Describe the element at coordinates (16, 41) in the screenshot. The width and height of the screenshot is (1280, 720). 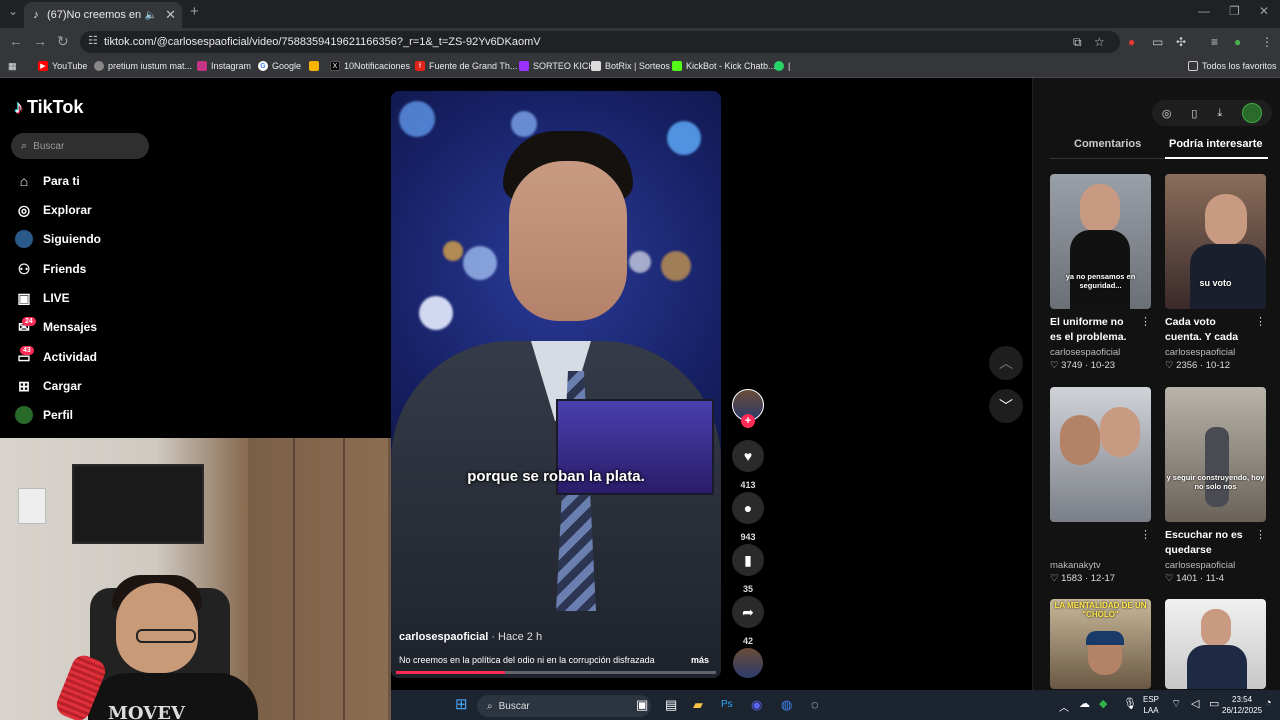
I see `back-icon: ←` at that location.